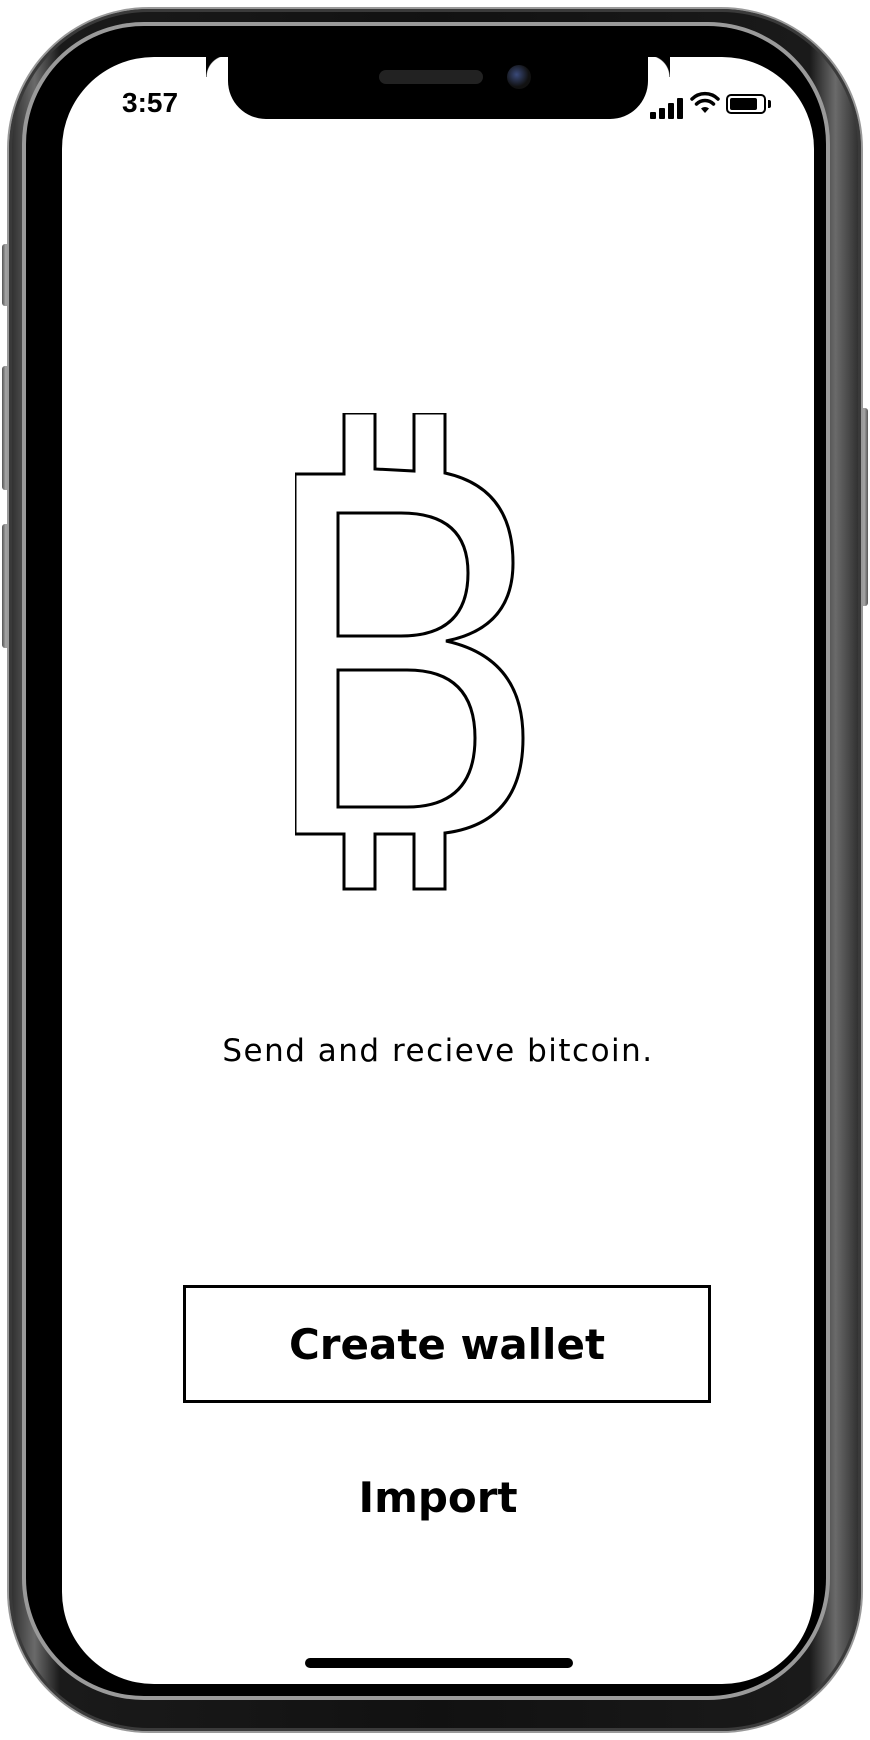  I want to click on bitcoin-icon, so click(410, 652).